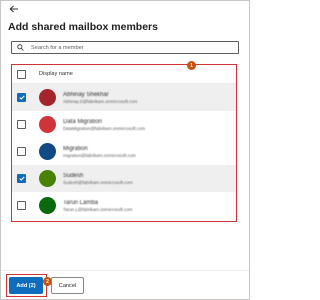 The width and height of the screenshot is (320, 300). I want to click on arrow-left-icon, so click(13, 9).